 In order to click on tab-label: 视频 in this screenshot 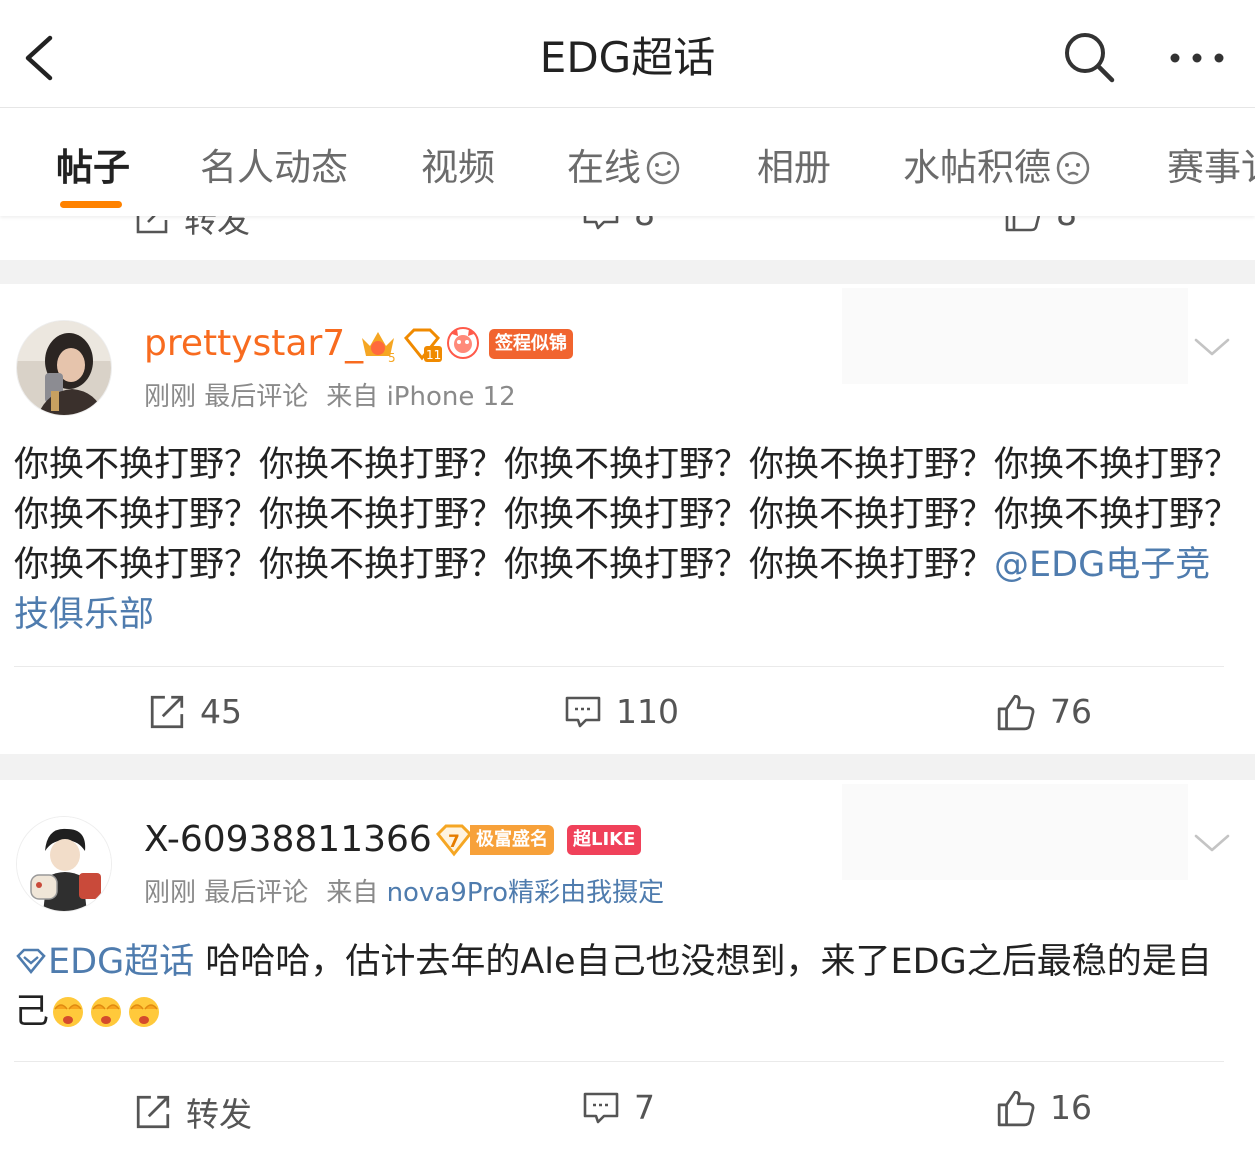, I will do `click(458, 167)`.